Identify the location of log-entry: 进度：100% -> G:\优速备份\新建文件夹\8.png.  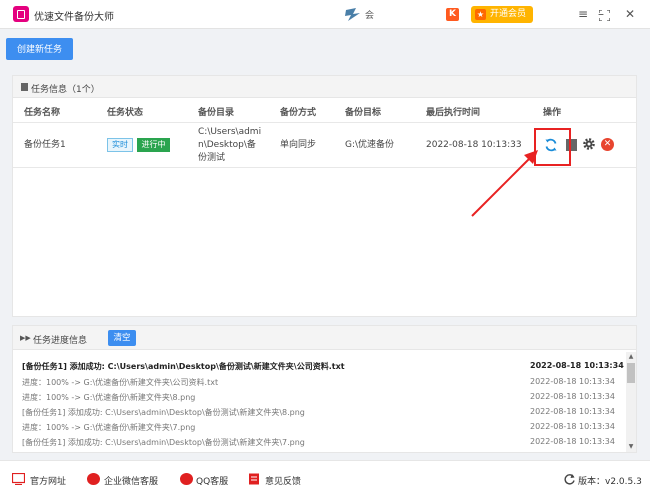
(109, 397).